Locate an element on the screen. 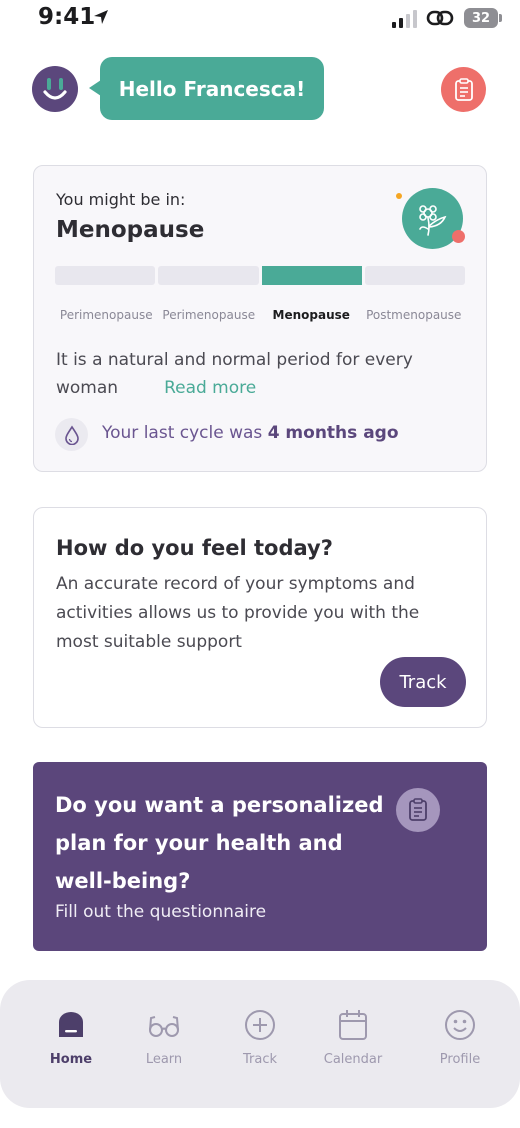 The height and width of the screenshot is (1128, 520). glasses-icon is located at coordinates (164, 1025).